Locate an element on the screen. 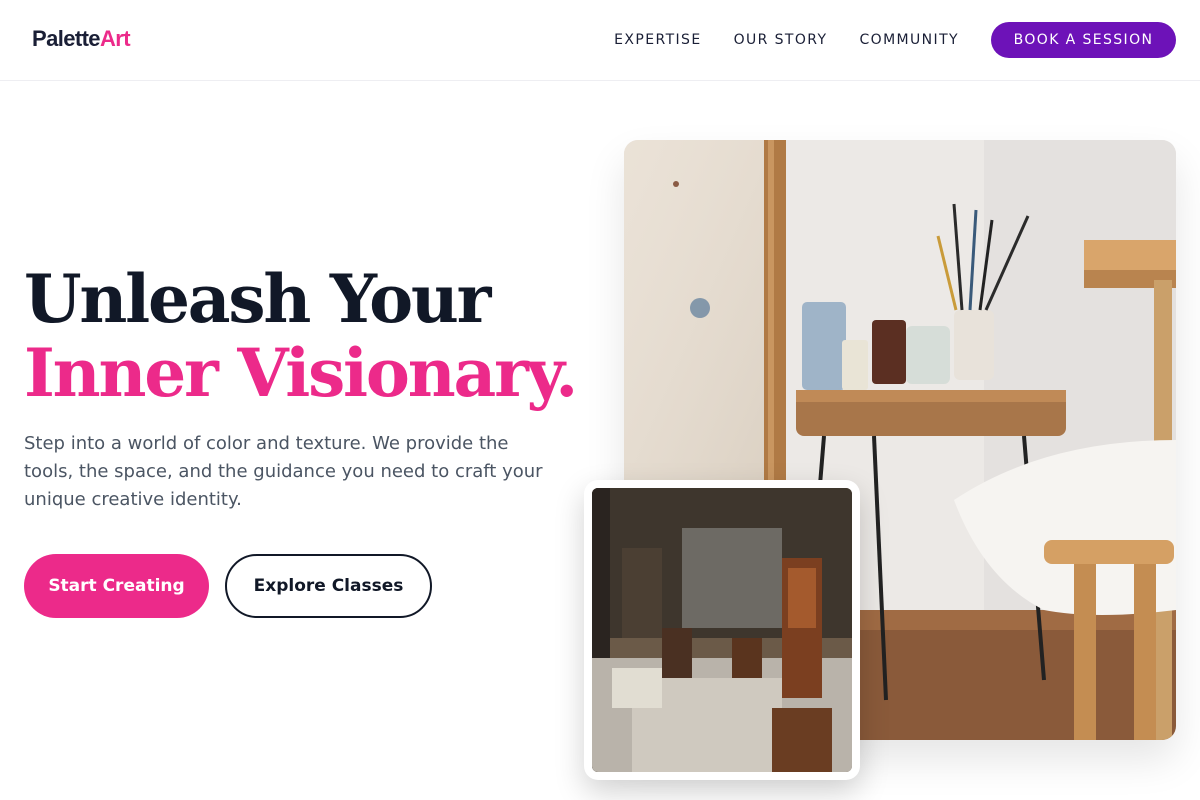  nav-link-our-story: OUR STORY is located at coordinates (781, 40).